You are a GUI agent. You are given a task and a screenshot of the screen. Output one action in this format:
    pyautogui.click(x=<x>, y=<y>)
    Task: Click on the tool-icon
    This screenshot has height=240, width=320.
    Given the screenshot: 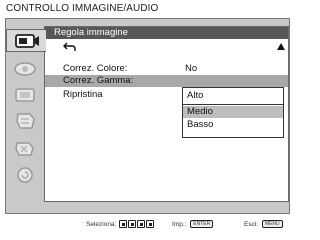 What is the action you would take?
    pyautogui.click(x=25, y=148)
    